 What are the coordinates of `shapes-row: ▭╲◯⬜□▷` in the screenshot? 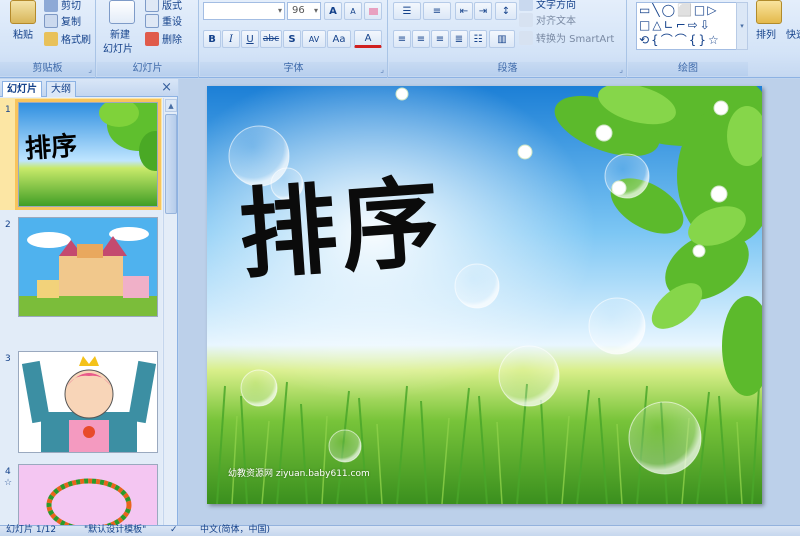 It's located at (679, 10).